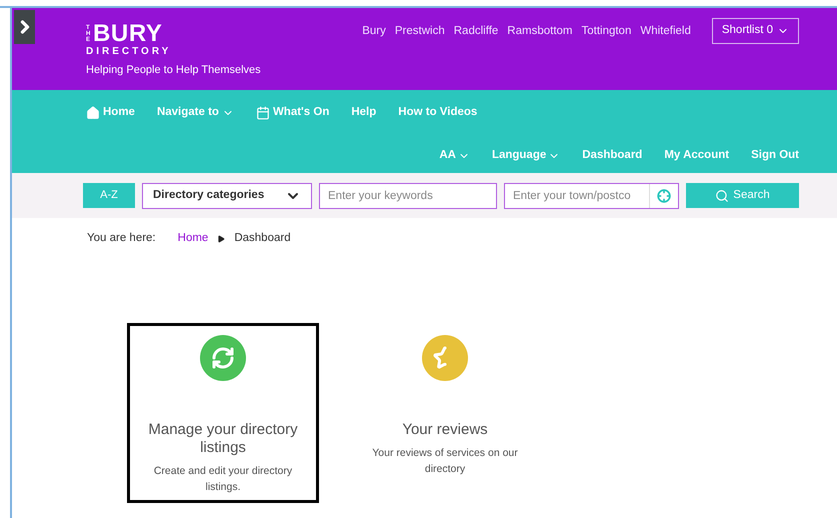 This screenshot has height=518, width=837. I want to click on location-field: Enter your town/postco, so click(591, 195).